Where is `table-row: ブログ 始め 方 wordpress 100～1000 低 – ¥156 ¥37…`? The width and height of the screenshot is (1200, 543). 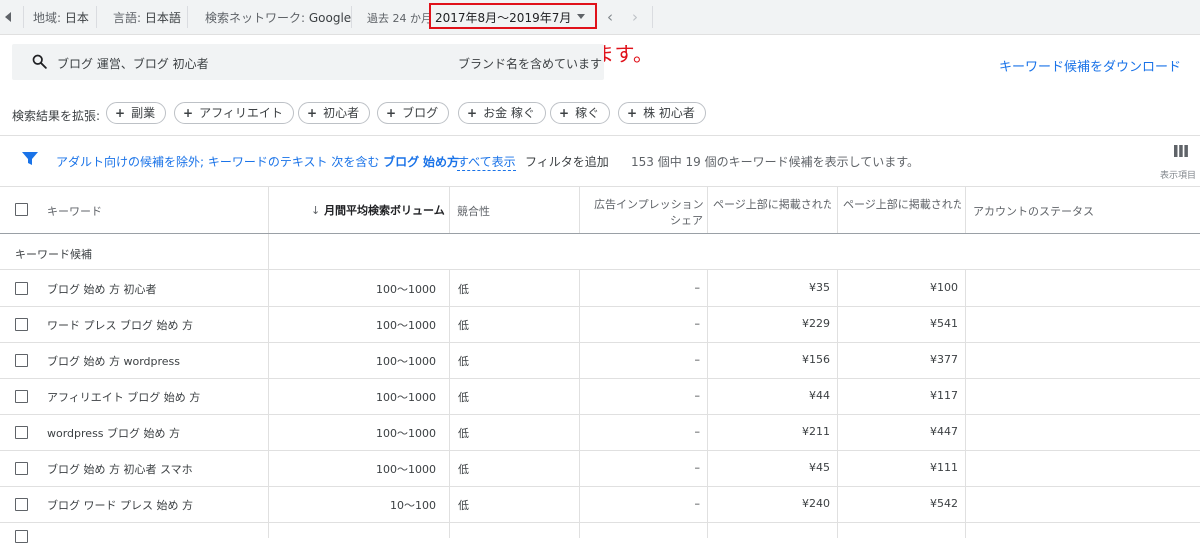 table-row: ブログ 始め 方 wordpress 100～1000 低 – ¥156 ¥37… is located at coordinates (600, 360).